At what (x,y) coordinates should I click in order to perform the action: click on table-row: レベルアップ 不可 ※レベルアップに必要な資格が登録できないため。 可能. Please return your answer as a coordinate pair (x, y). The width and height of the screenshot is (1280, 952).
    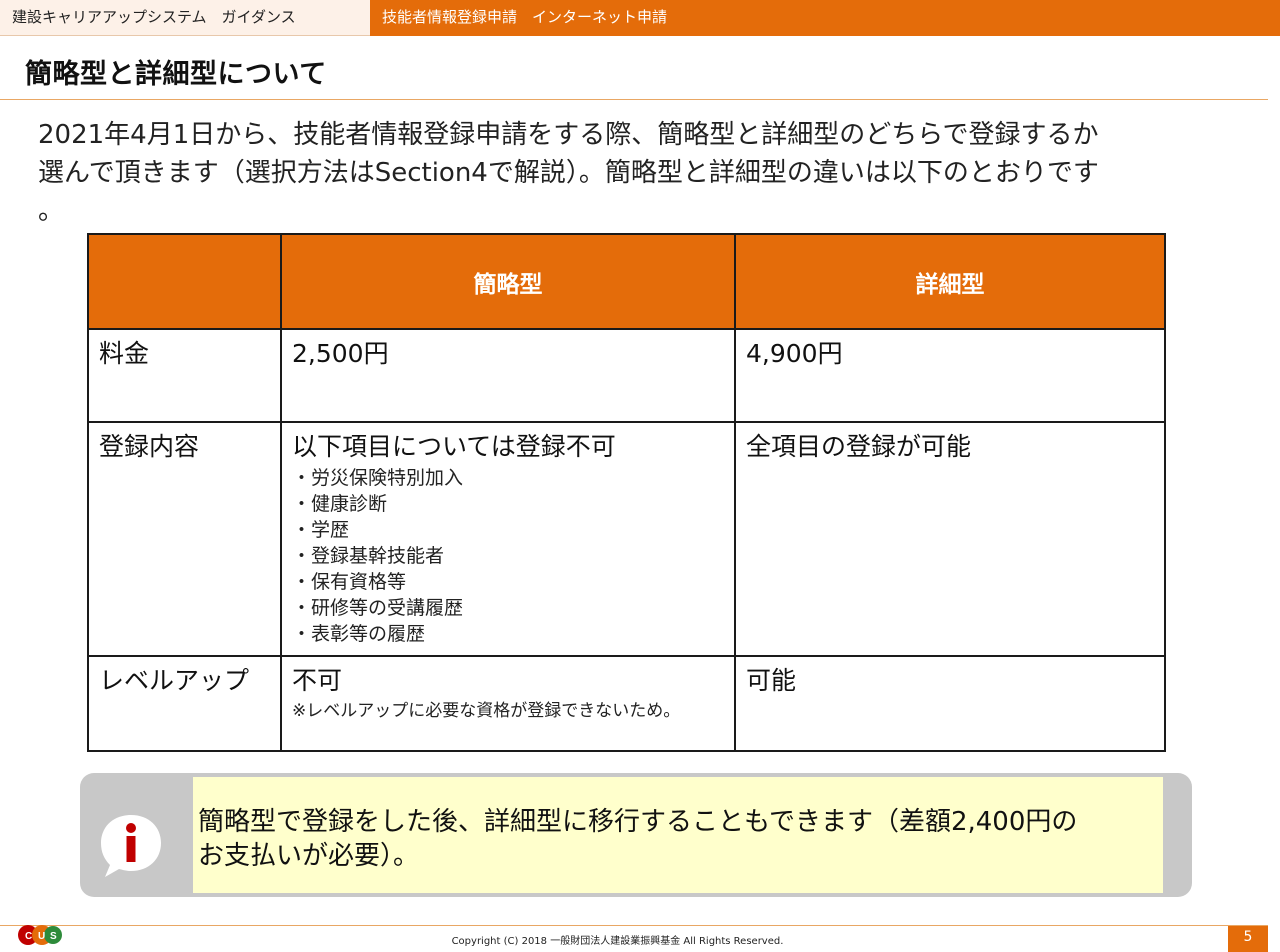
    Looking at the image, I should click on (626, 703).